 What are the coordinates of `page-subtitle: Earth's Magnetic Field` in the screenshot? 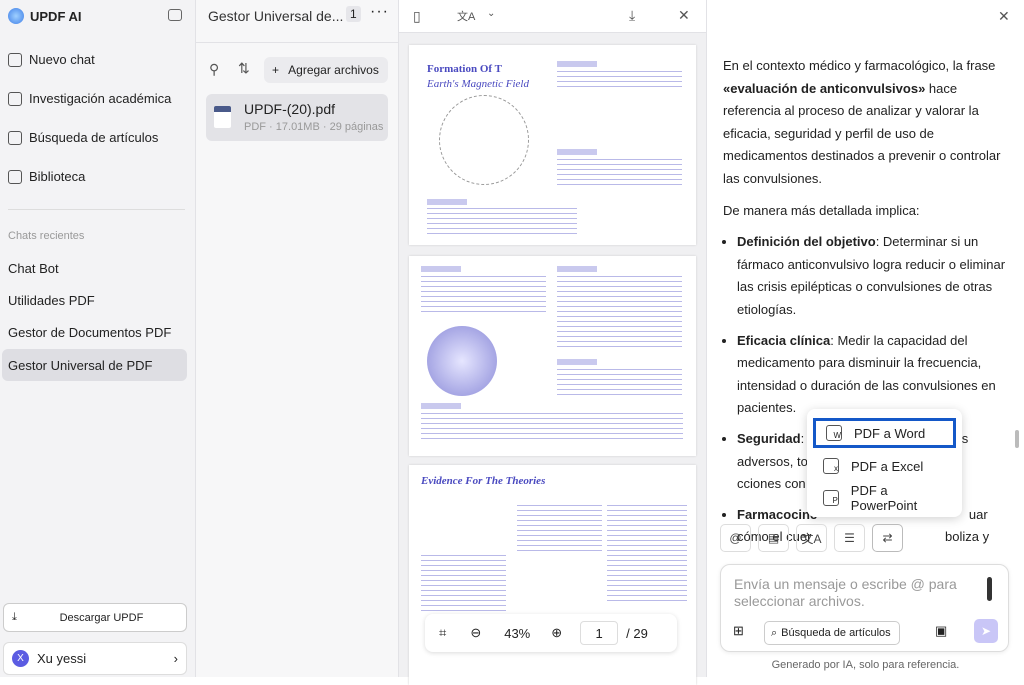 It's located at (478, 84).